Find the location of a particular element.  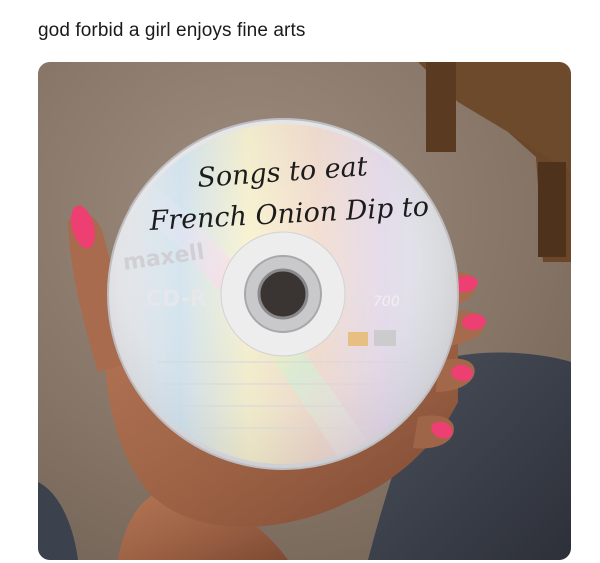

disc-format: CD-R is located at coordinates (176, 299).